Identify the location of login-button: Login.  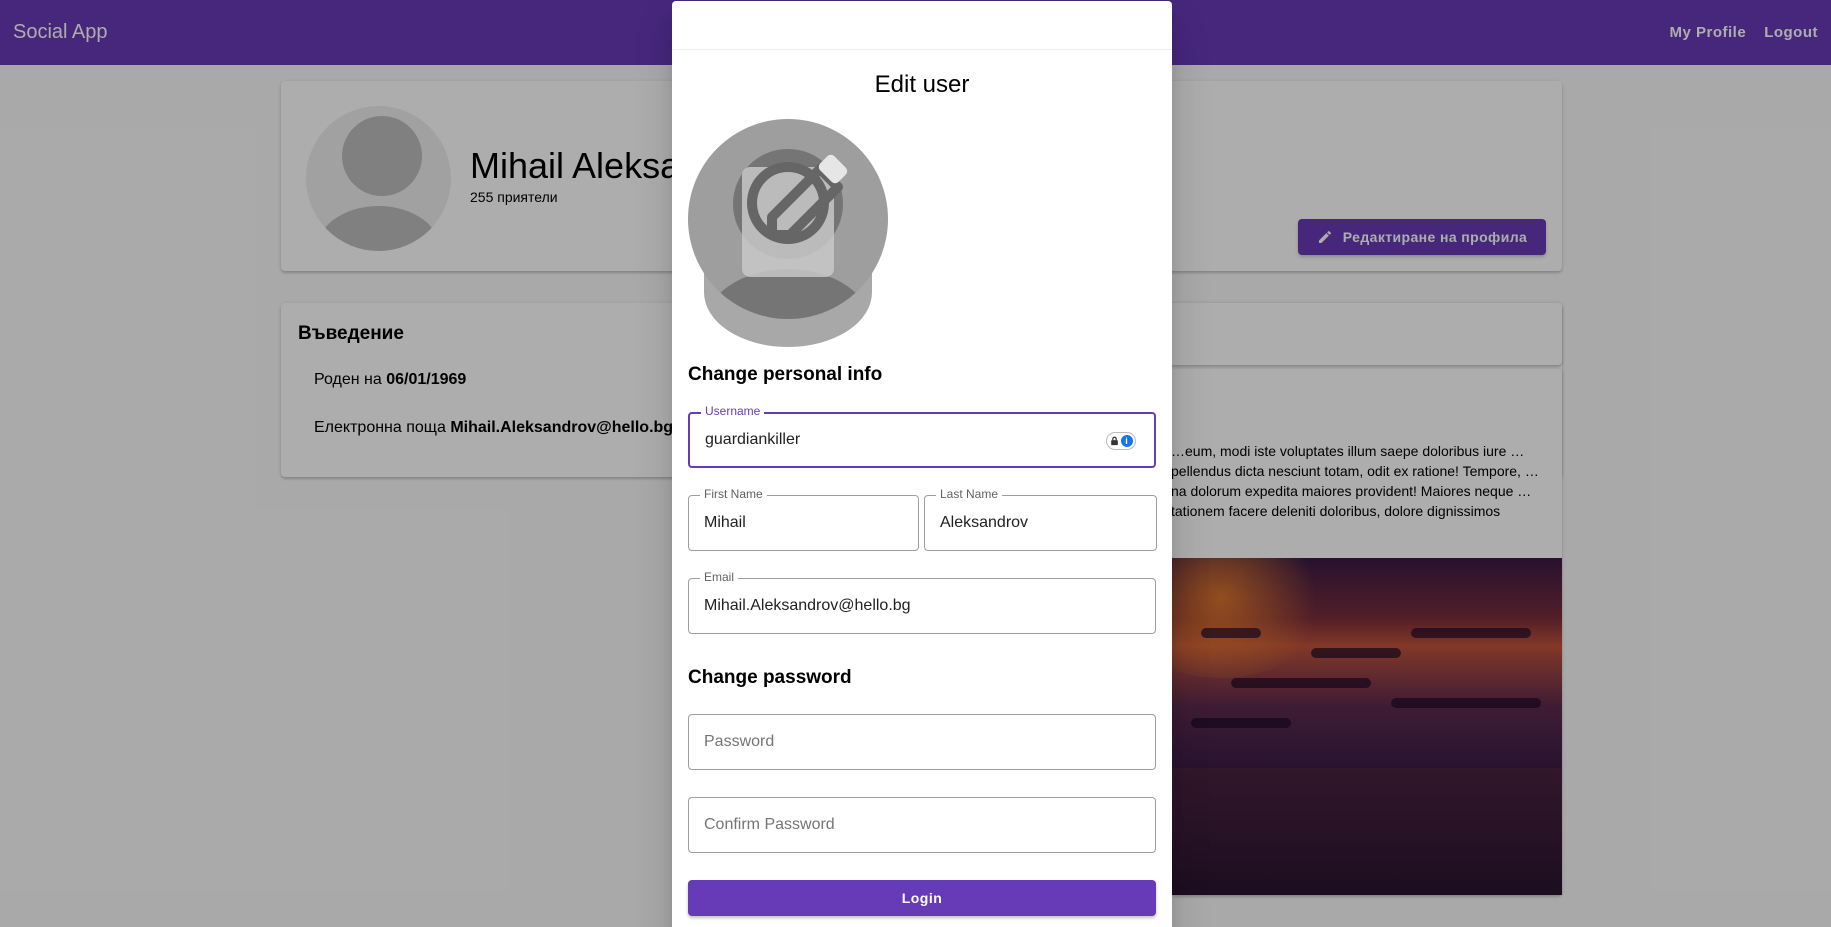
(922, 898).